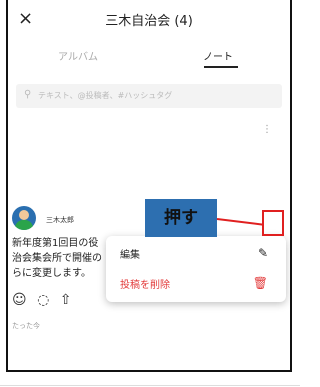 This screenshot has width=320, height=387. I want to click on delete-post-menu-item: 投稿を削除 🗑, so click(196, 288).